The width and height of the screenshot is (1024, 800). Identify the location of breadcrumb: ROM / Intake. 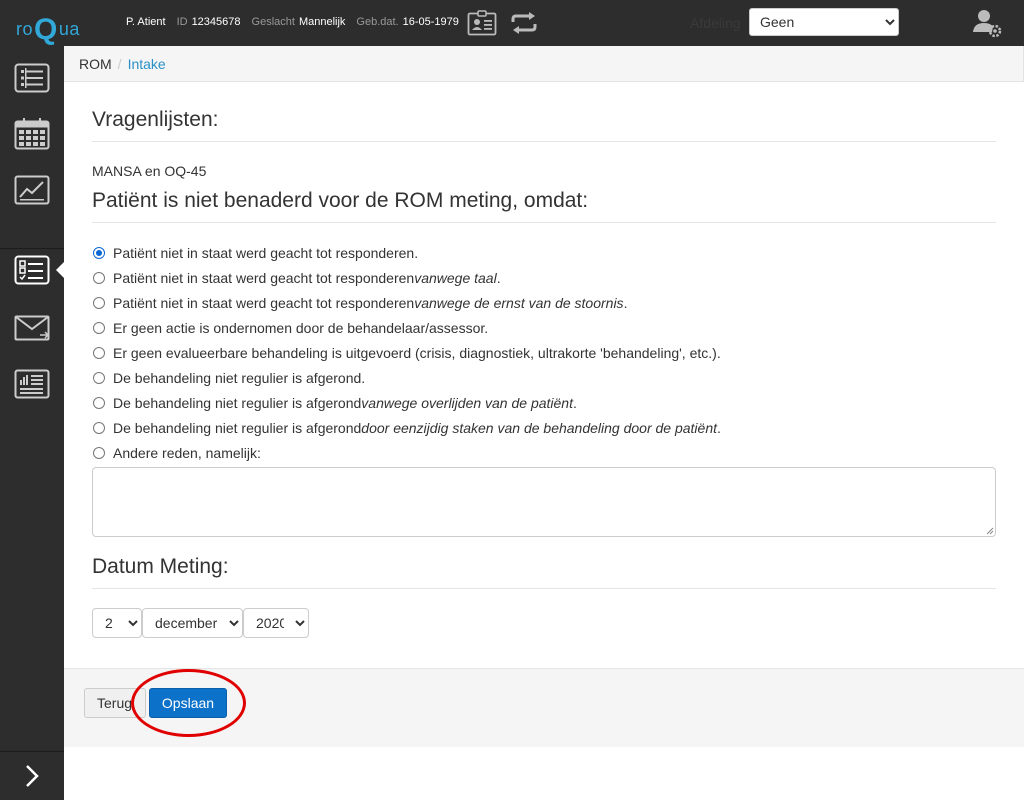
(544, 64).